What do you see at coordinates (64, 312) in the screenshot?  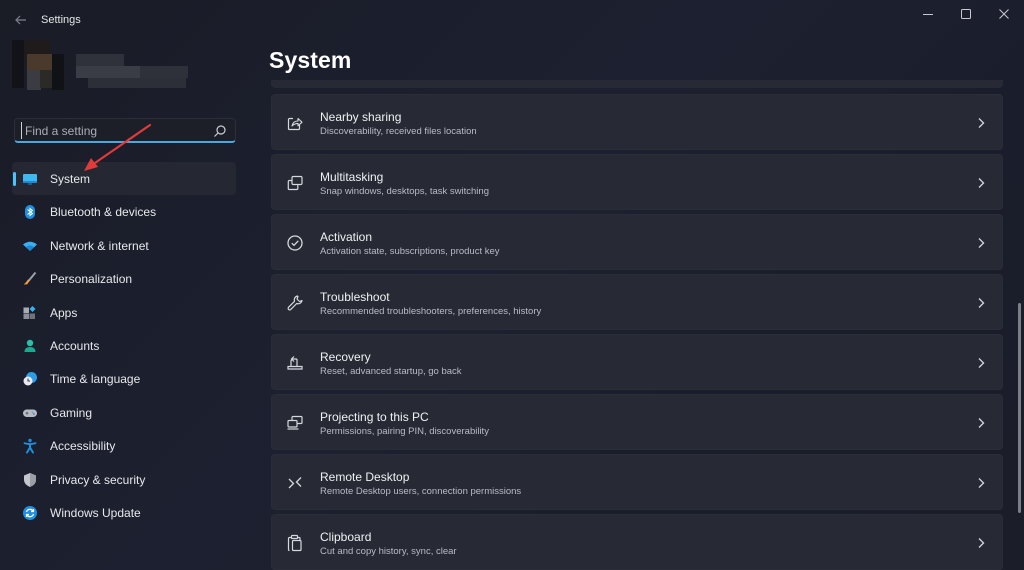 I see `sidebar-item-label: Apps` at bounding box center [64, 312].